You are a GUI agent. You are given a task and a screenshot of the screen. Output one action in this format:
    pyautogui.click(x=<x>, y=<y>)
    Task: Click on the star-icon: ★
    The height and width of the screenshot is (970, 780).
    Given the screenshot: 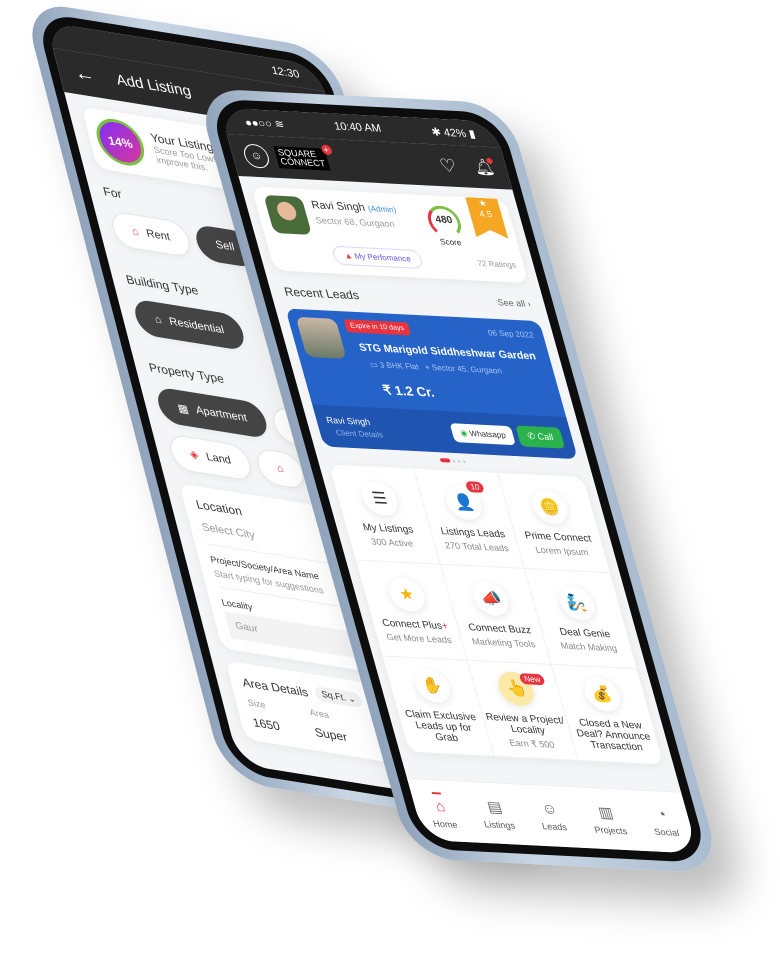 What is the action you would take?
    pyautogui.click(x=406, y=594)
    